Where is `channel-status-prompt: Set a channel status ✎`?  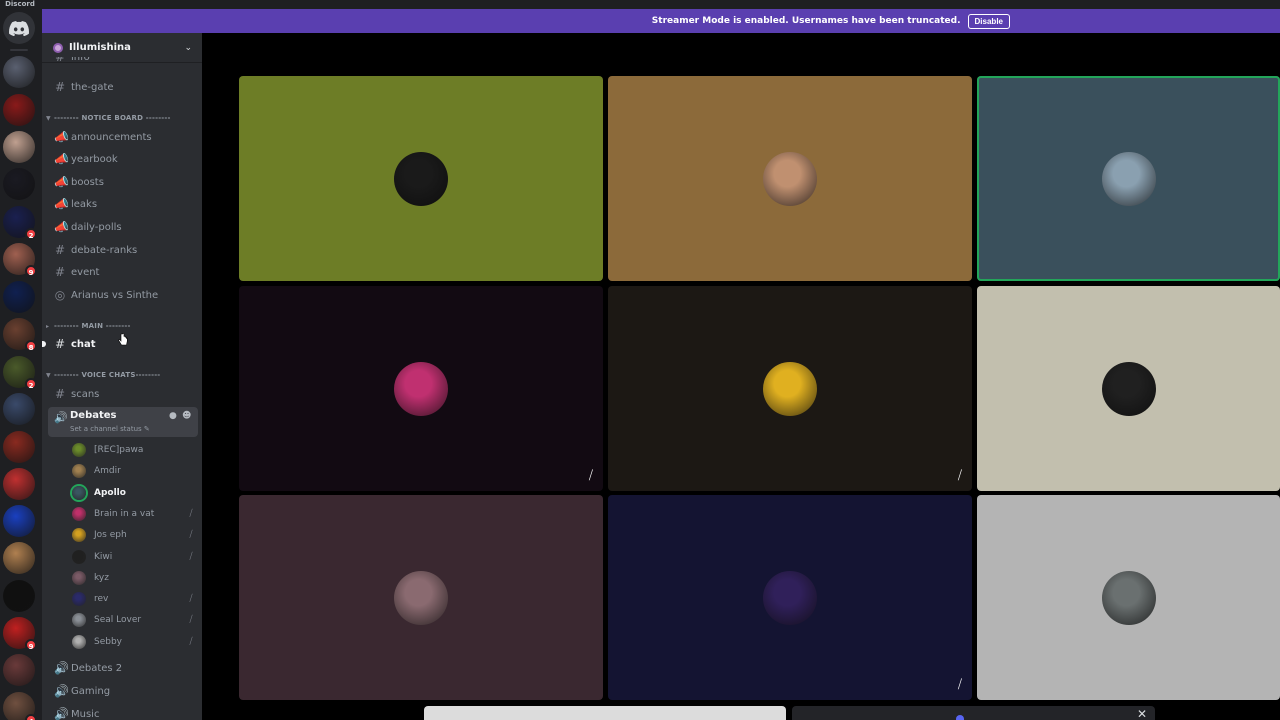
channel-status-prompt: Set a channel status ✎ is located at coordinates (110, 429).